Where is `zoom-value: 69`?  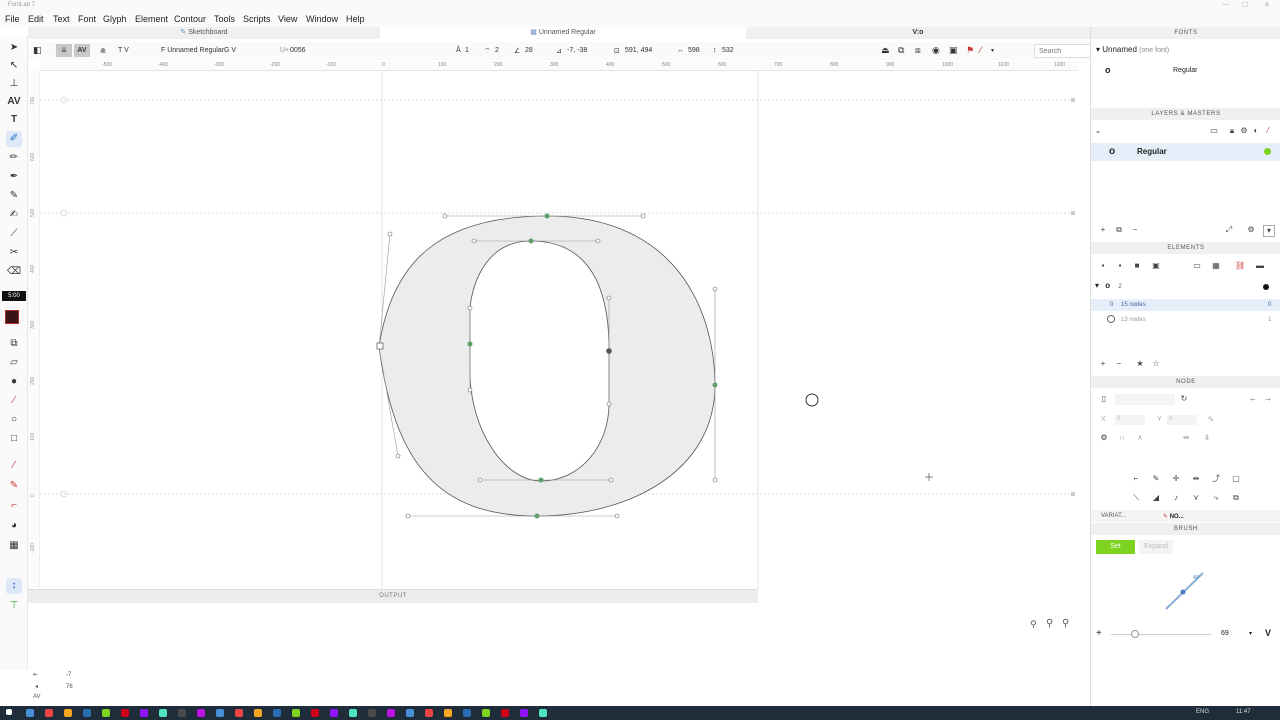
zoom-value: 69 is located at coordinates (1225, 633).